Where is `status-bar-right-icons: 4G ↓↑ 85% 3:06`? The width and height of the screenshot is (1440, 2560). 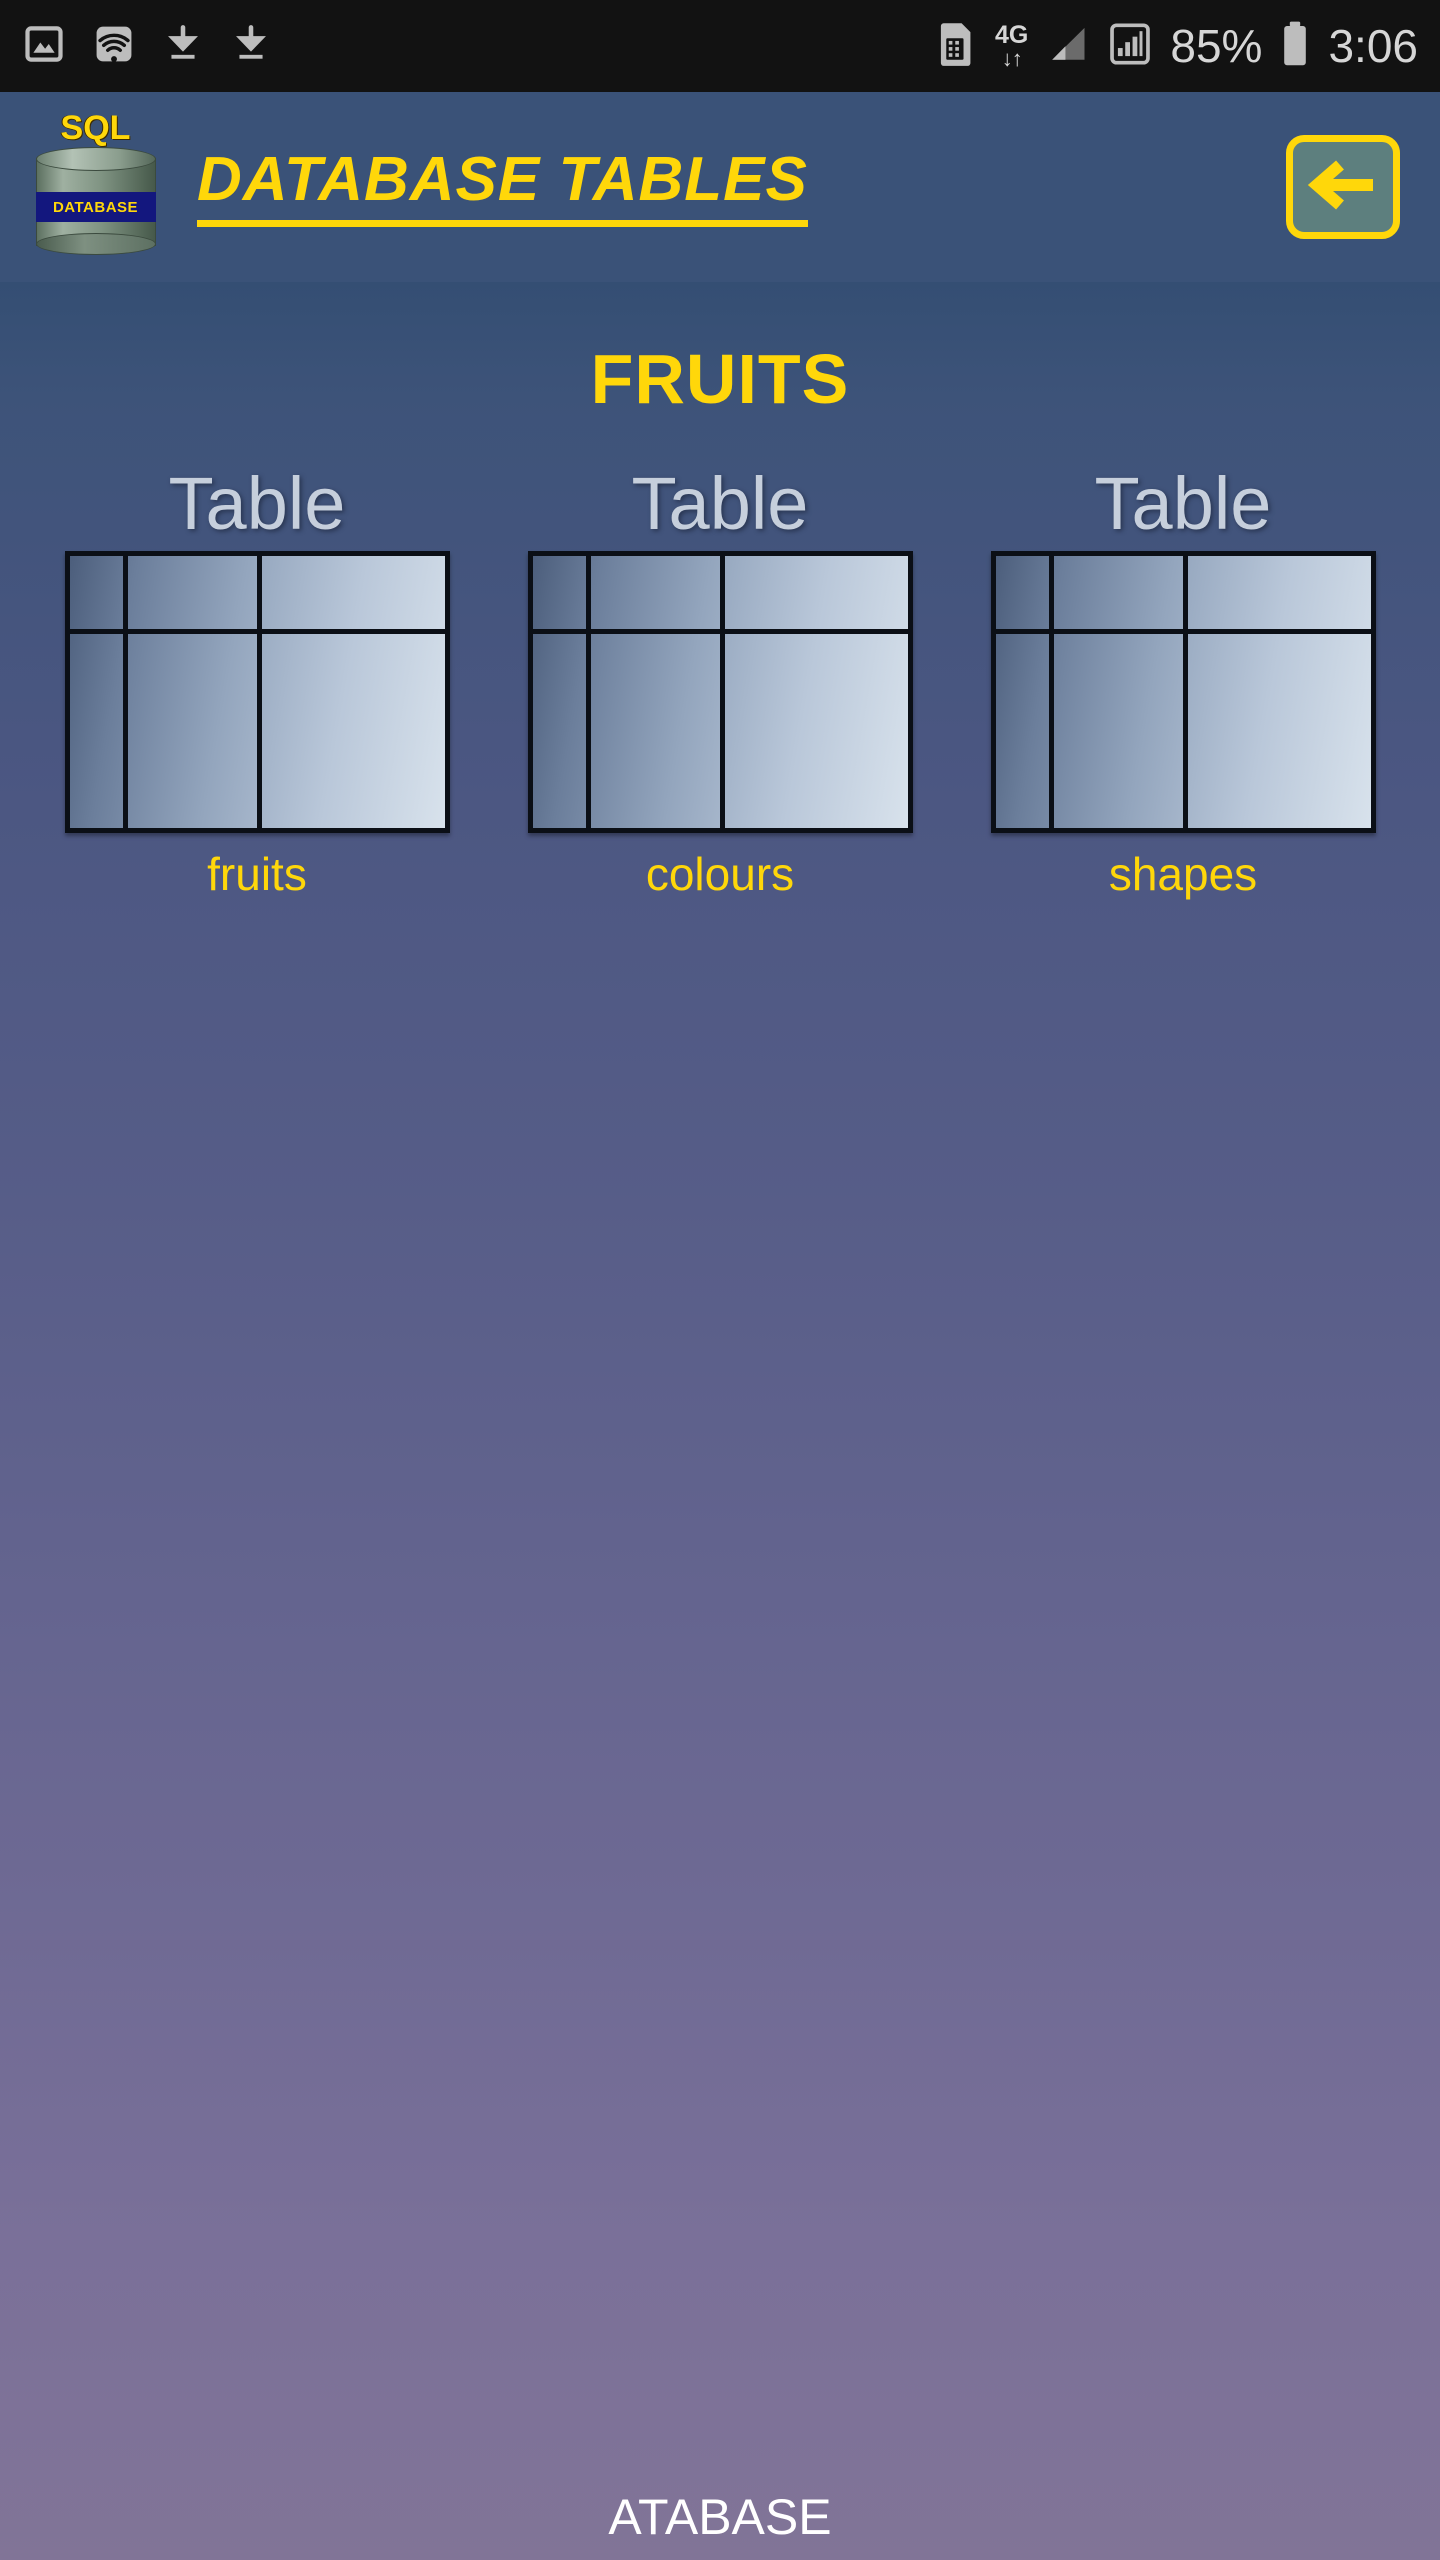
status-bar-right-icons: 4G ↓↑ 85% 3:06 is located at coordinates (1177, 46).